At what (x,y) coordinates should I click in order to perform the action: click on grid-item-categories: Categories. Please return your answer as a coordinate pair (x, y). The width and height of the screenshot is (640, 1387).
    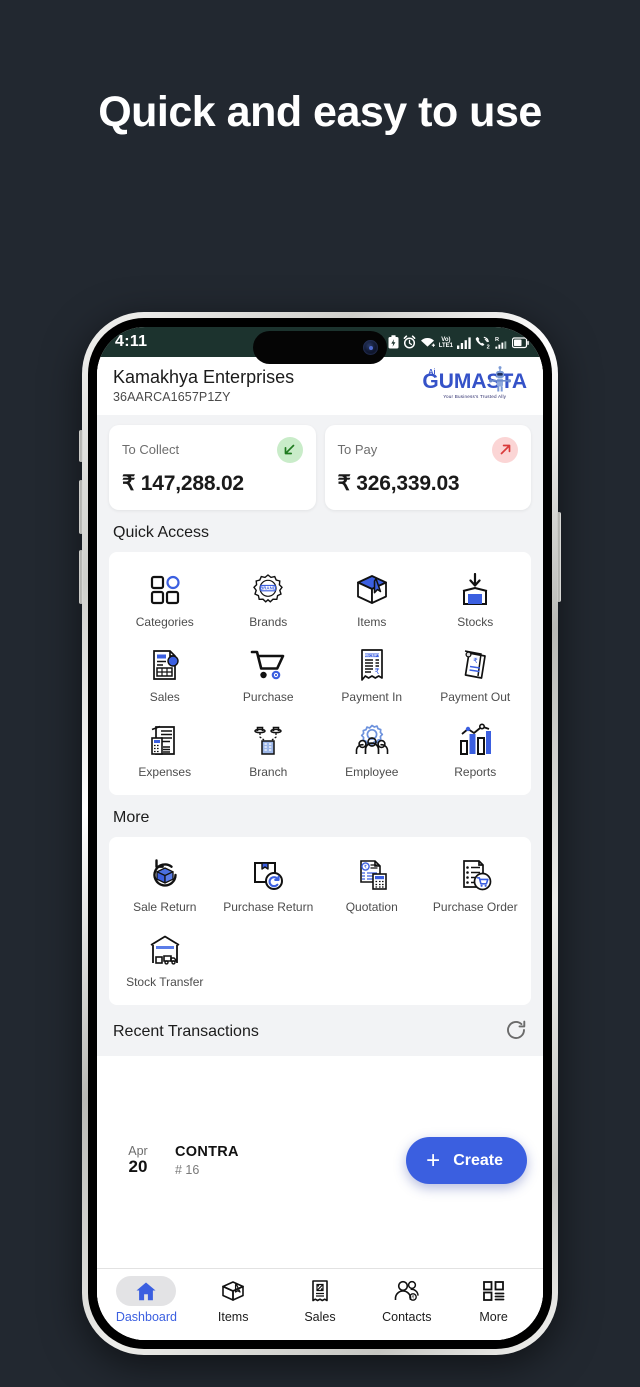
    Looking at the image, I should click on (165, 599).